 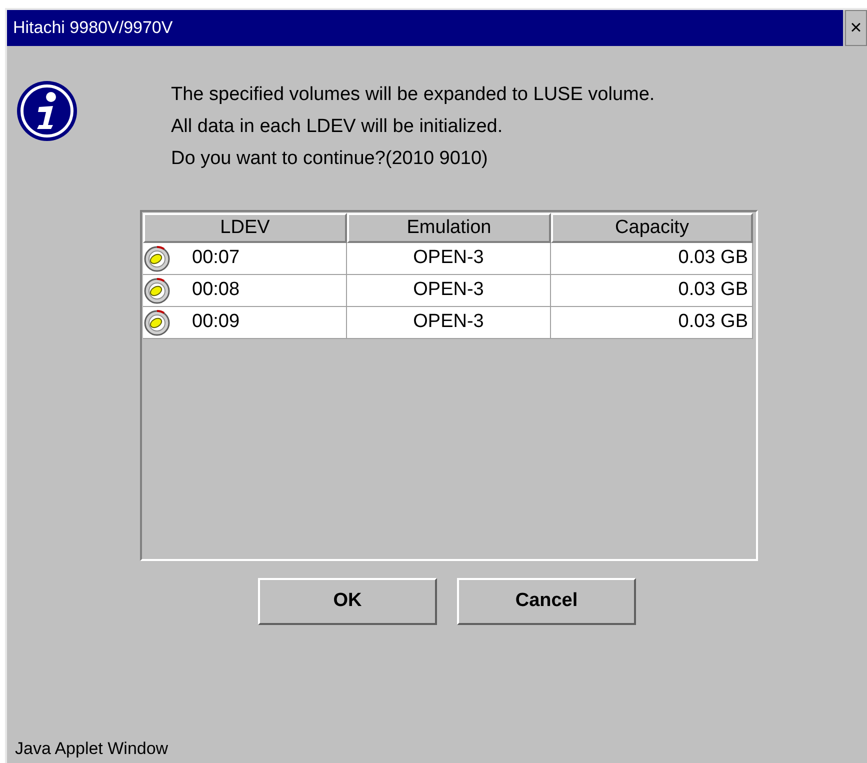 What do you see at coordinates (216, 290) in the screenshot?
I see `table-cell-text: 00:08` at bounding box center [216, 290].